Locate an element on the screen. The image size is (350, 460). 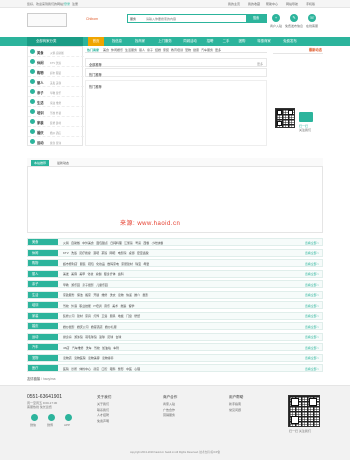
friend-links: 友情链接 / haoyima is located at coordinates (41, 378).